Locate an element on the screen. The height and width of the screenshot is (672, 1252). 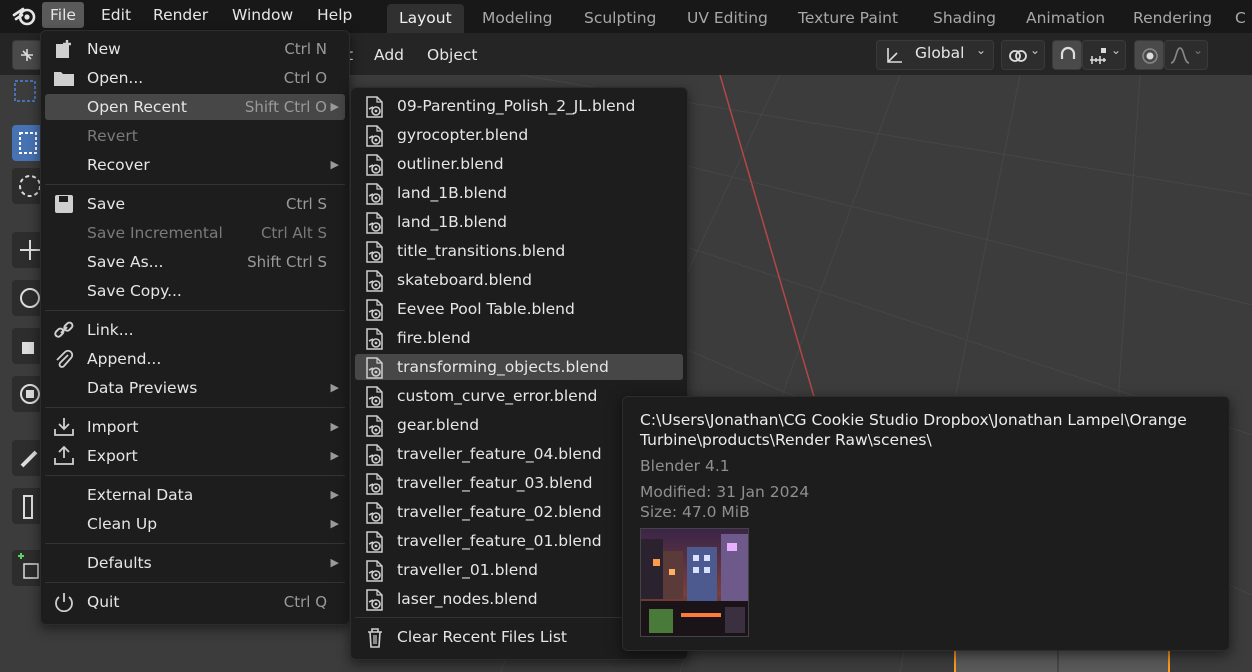
menu-help: Help is located at coordinates (334, 15).